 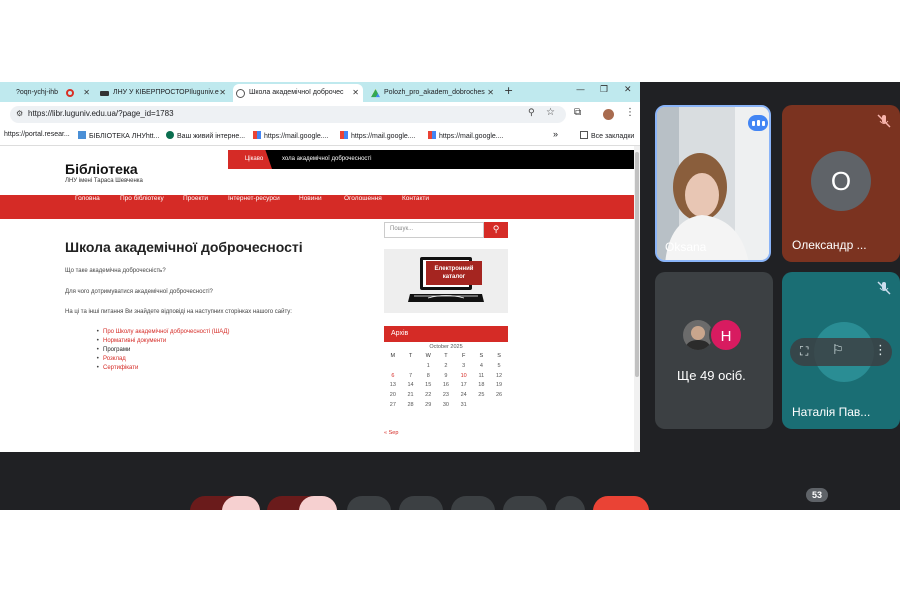 What do you see at coordinates (393, 376) in the screenshot?
I see `calendar-day: 6` at bounding box center [393, 376].